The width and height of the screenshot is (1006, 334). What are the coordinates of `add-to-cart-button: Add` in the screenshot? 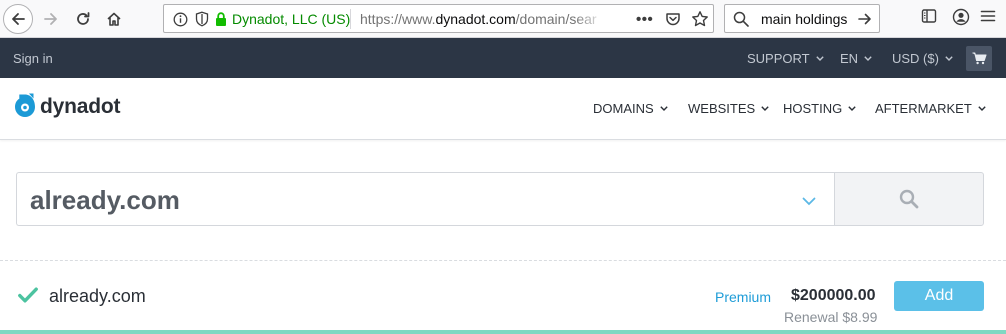 It's located at (939, 296).